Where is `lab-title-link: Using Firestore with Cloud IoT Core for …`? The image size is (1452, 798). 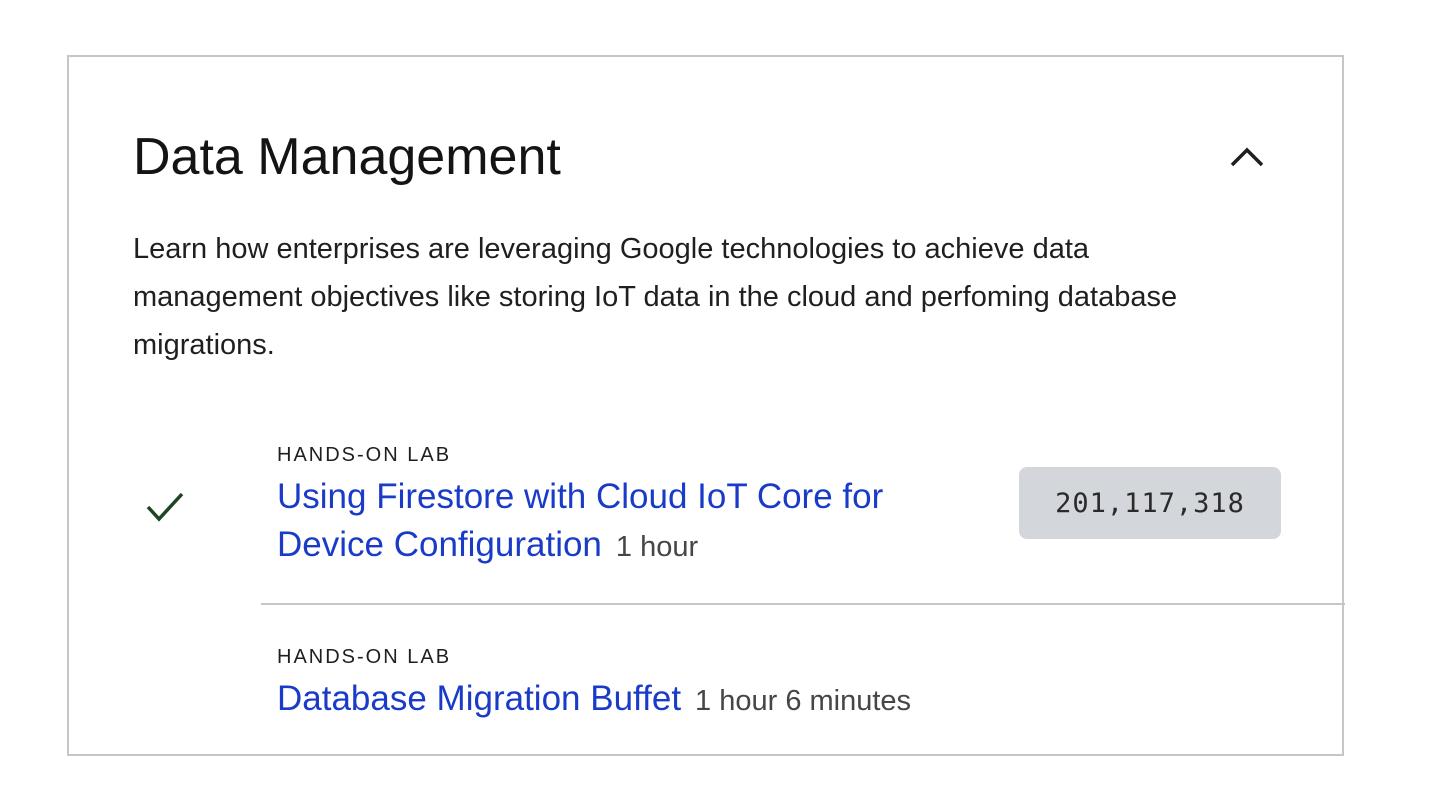 lab-title-link: Using Firestore with Cloud IoT Core for … is located at coordinates (580, 520).